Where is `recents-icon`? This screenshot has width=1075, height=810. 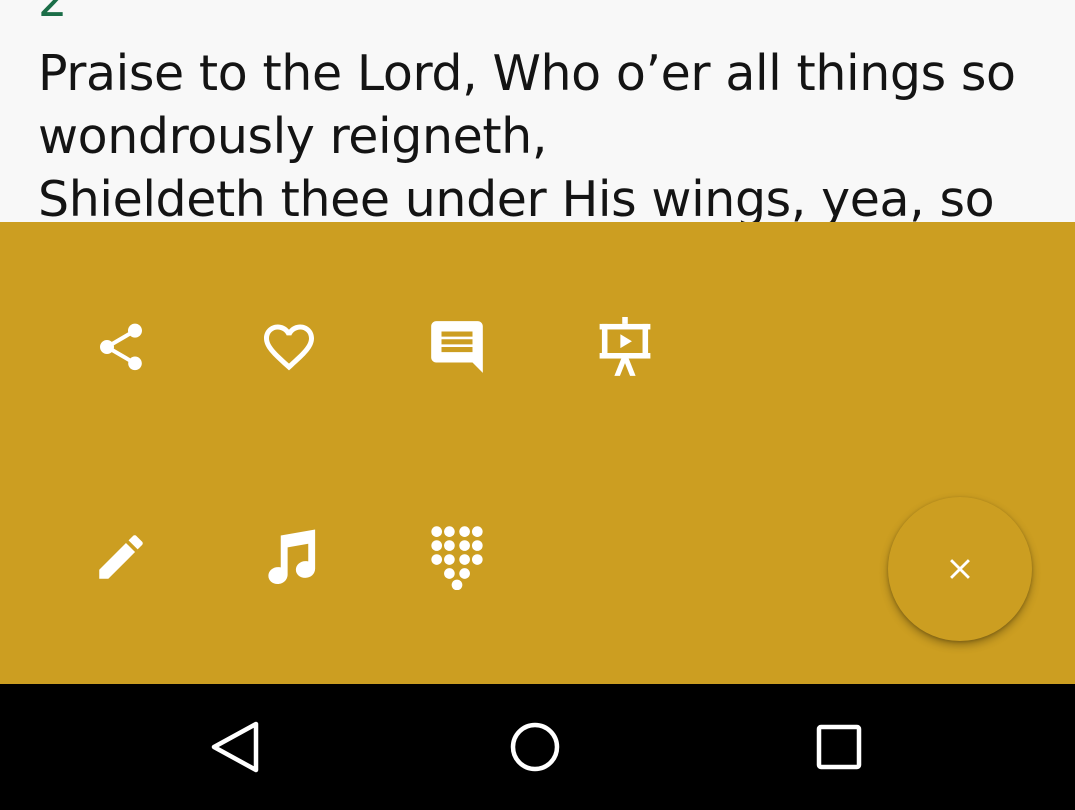 recents-icon is located at coordinates (839, 747).